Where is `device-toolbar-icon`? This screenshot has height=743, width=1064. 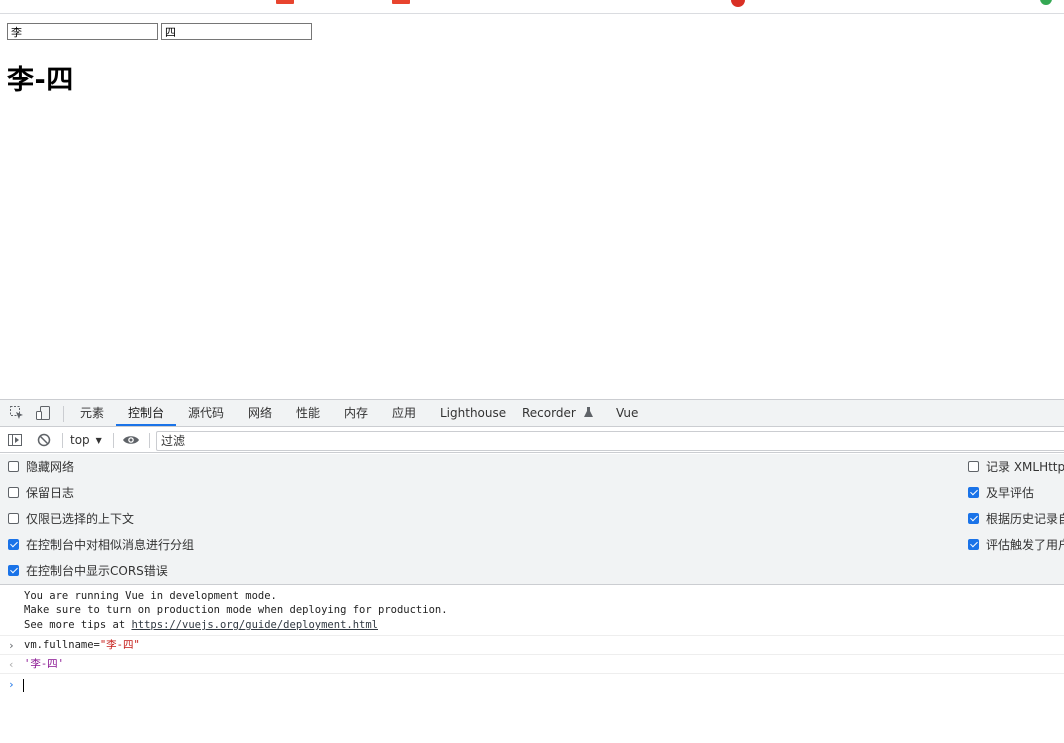 device-toolbar-icon is located at coordinates (43, 413).